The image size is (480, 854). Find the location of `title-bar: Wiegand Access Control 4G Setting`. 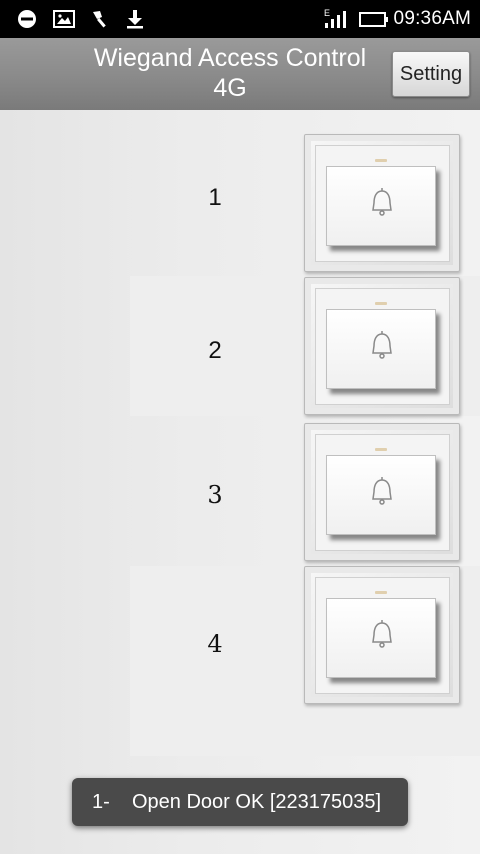

title-bar: Wiegand Access Control 4G Setting is located at coordinates (240, 74).